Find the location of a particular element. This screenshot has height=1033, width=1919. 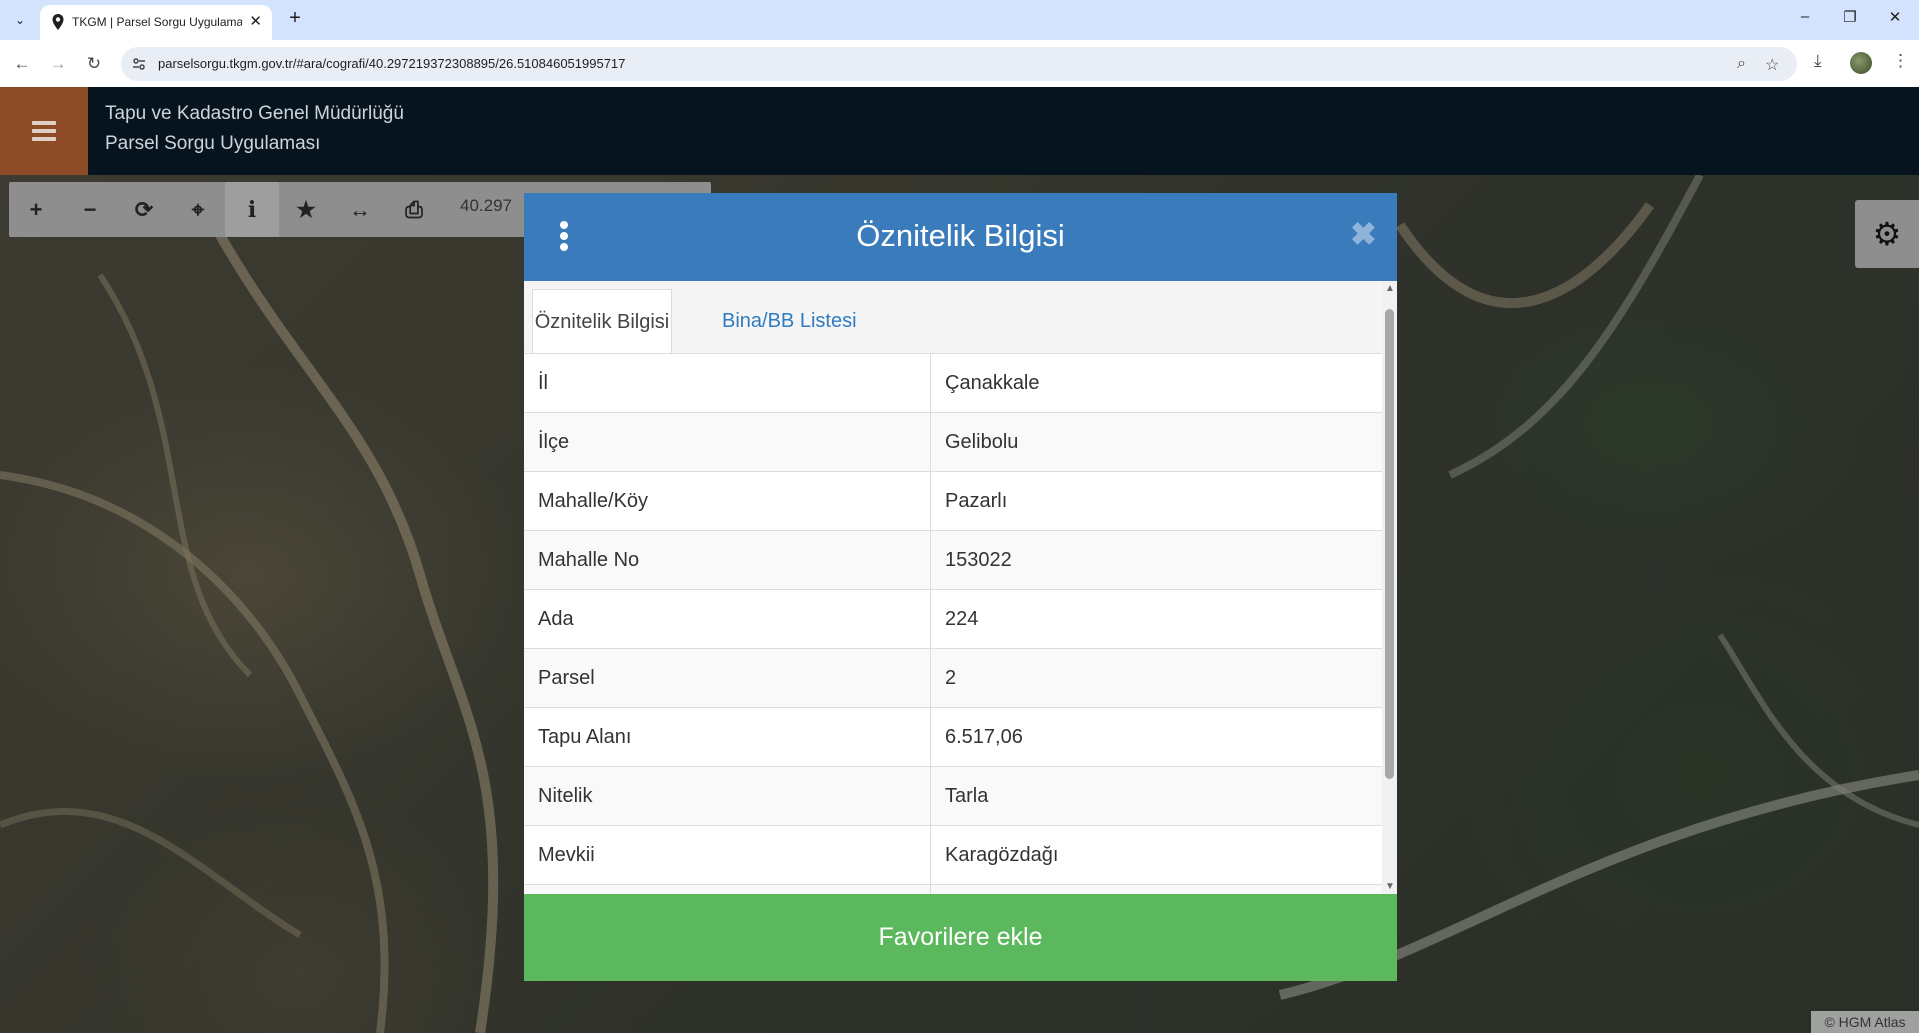

row-value: 153022 is located at coordinates (1156, 560).